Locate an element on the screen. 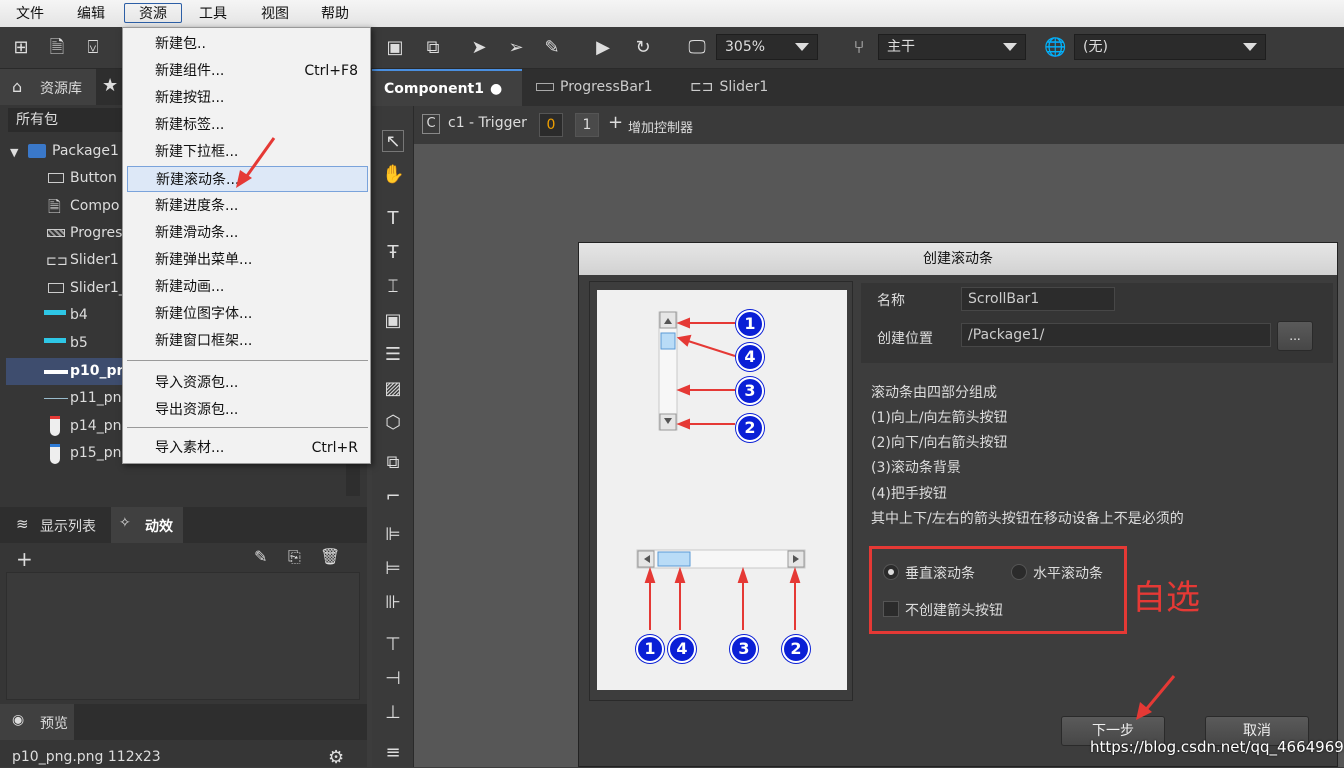  group-tool-icon: ⧉ is located at coordinates (393, 463).